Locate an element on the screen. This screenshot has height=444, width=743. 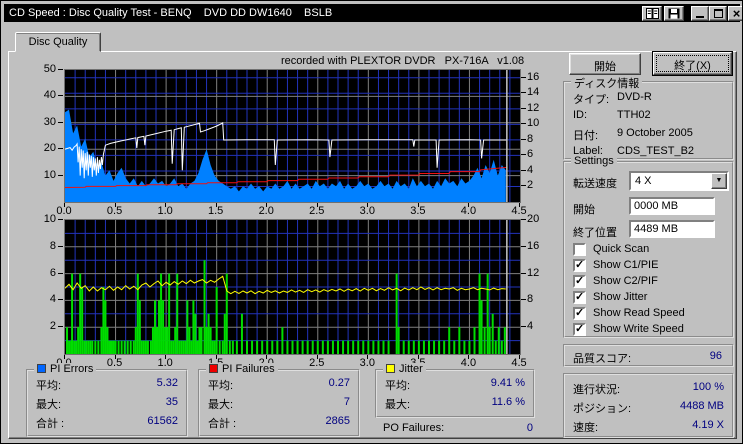
speed-status-value: 4.19 X is located at coordinates (708, 425).